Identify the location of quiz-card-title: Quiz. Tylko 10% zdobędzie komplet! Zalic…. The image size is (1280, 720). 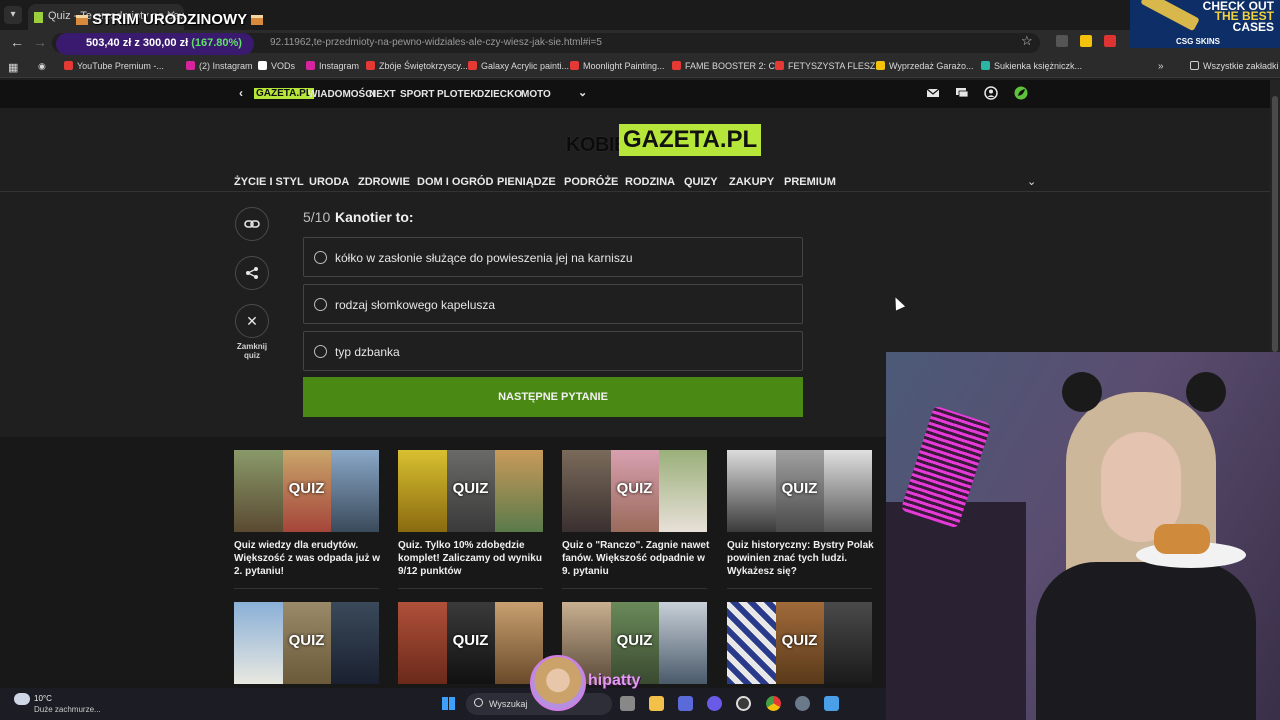
(472, 558).